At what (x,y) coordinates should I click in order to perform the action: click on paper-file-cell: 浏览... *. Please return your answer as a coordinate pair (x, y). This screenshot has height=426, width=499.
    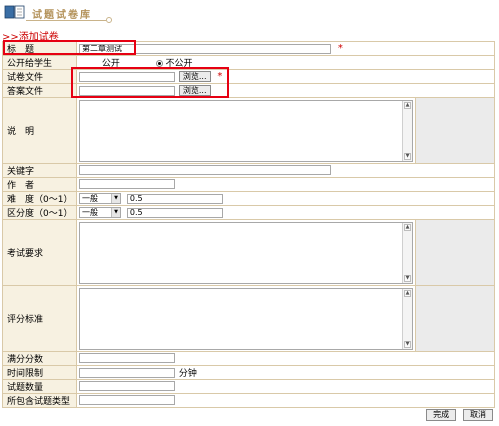
    Looking at the image, I should click on (285, 76).